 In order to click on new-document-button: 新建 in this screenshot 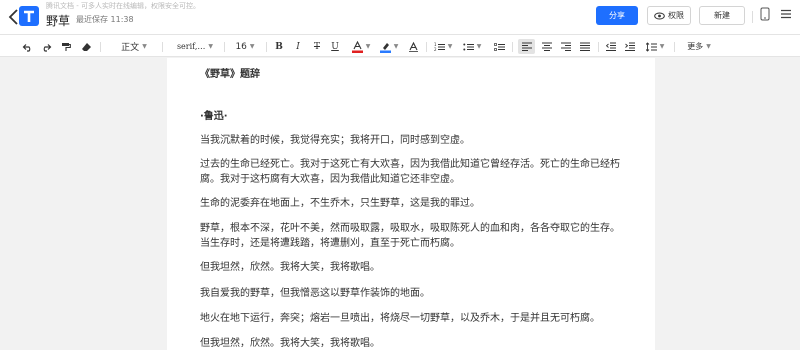, I will do `click(722, 15)`.